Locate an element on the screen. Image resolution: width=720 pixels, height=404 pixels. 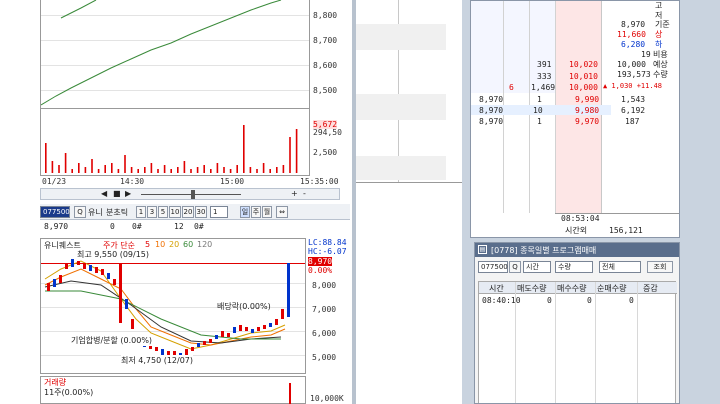
stock-name: 유니 is located at coordinates (95, 212).